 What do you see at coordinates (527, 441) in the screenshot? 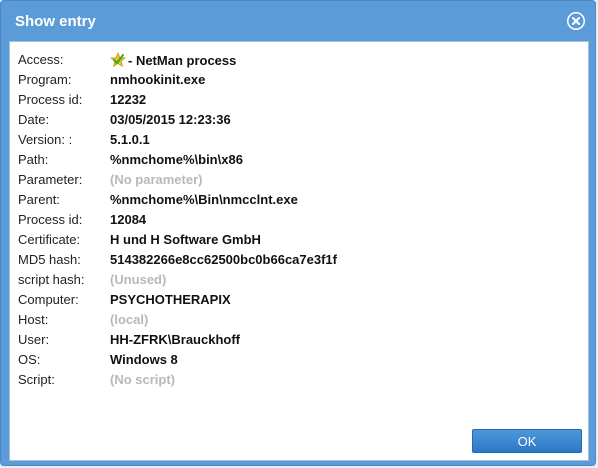
I see `ok-button: OK` at bounding box center [527, 441].